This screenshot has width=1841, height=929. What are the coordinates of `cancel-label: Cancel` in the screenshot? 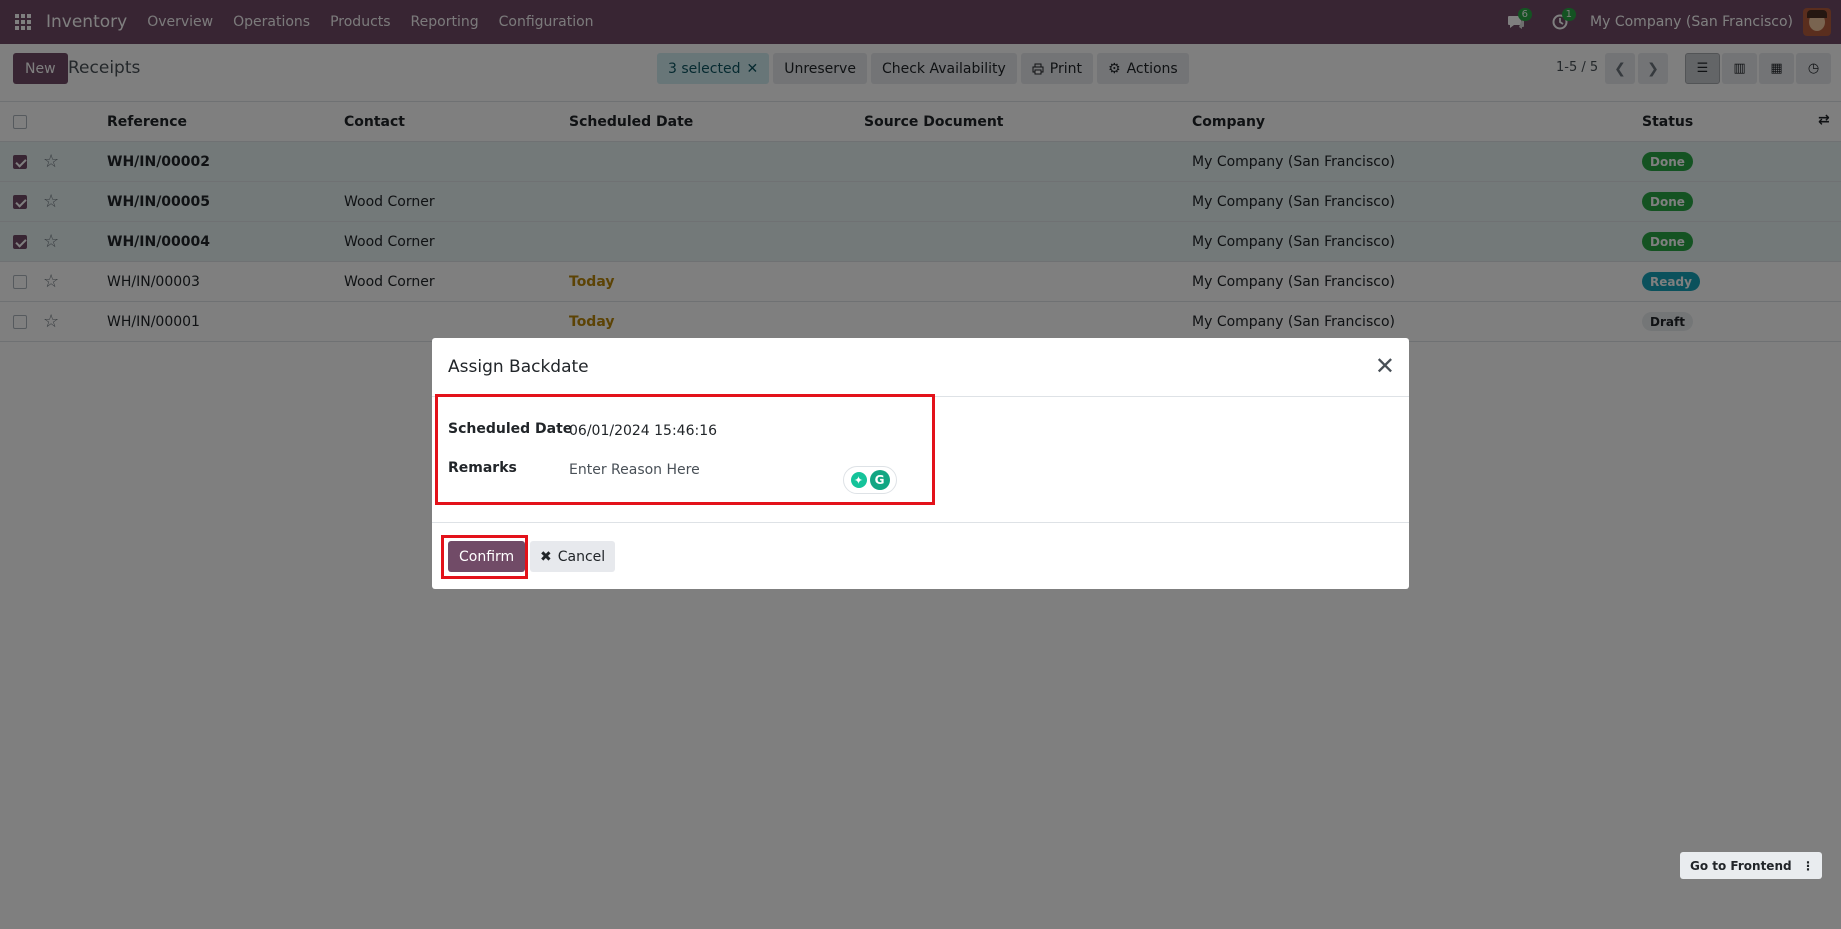 It's located at (581, 556).